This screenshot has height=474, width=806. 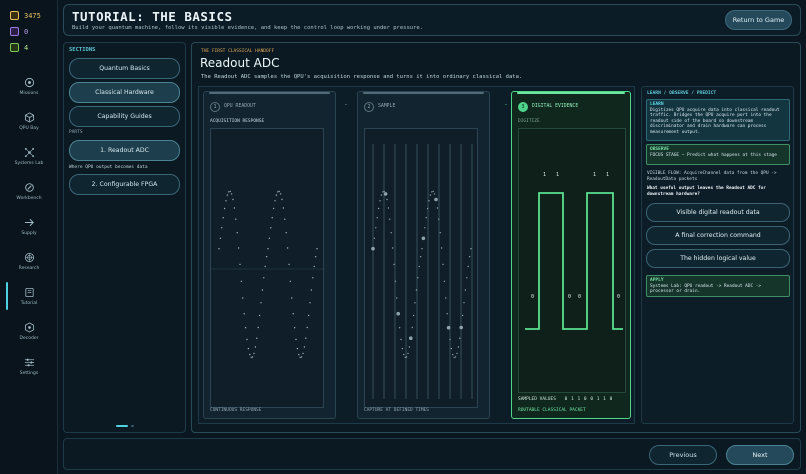 I want to click on coins-value: 3475, so click(x=32, y=15).